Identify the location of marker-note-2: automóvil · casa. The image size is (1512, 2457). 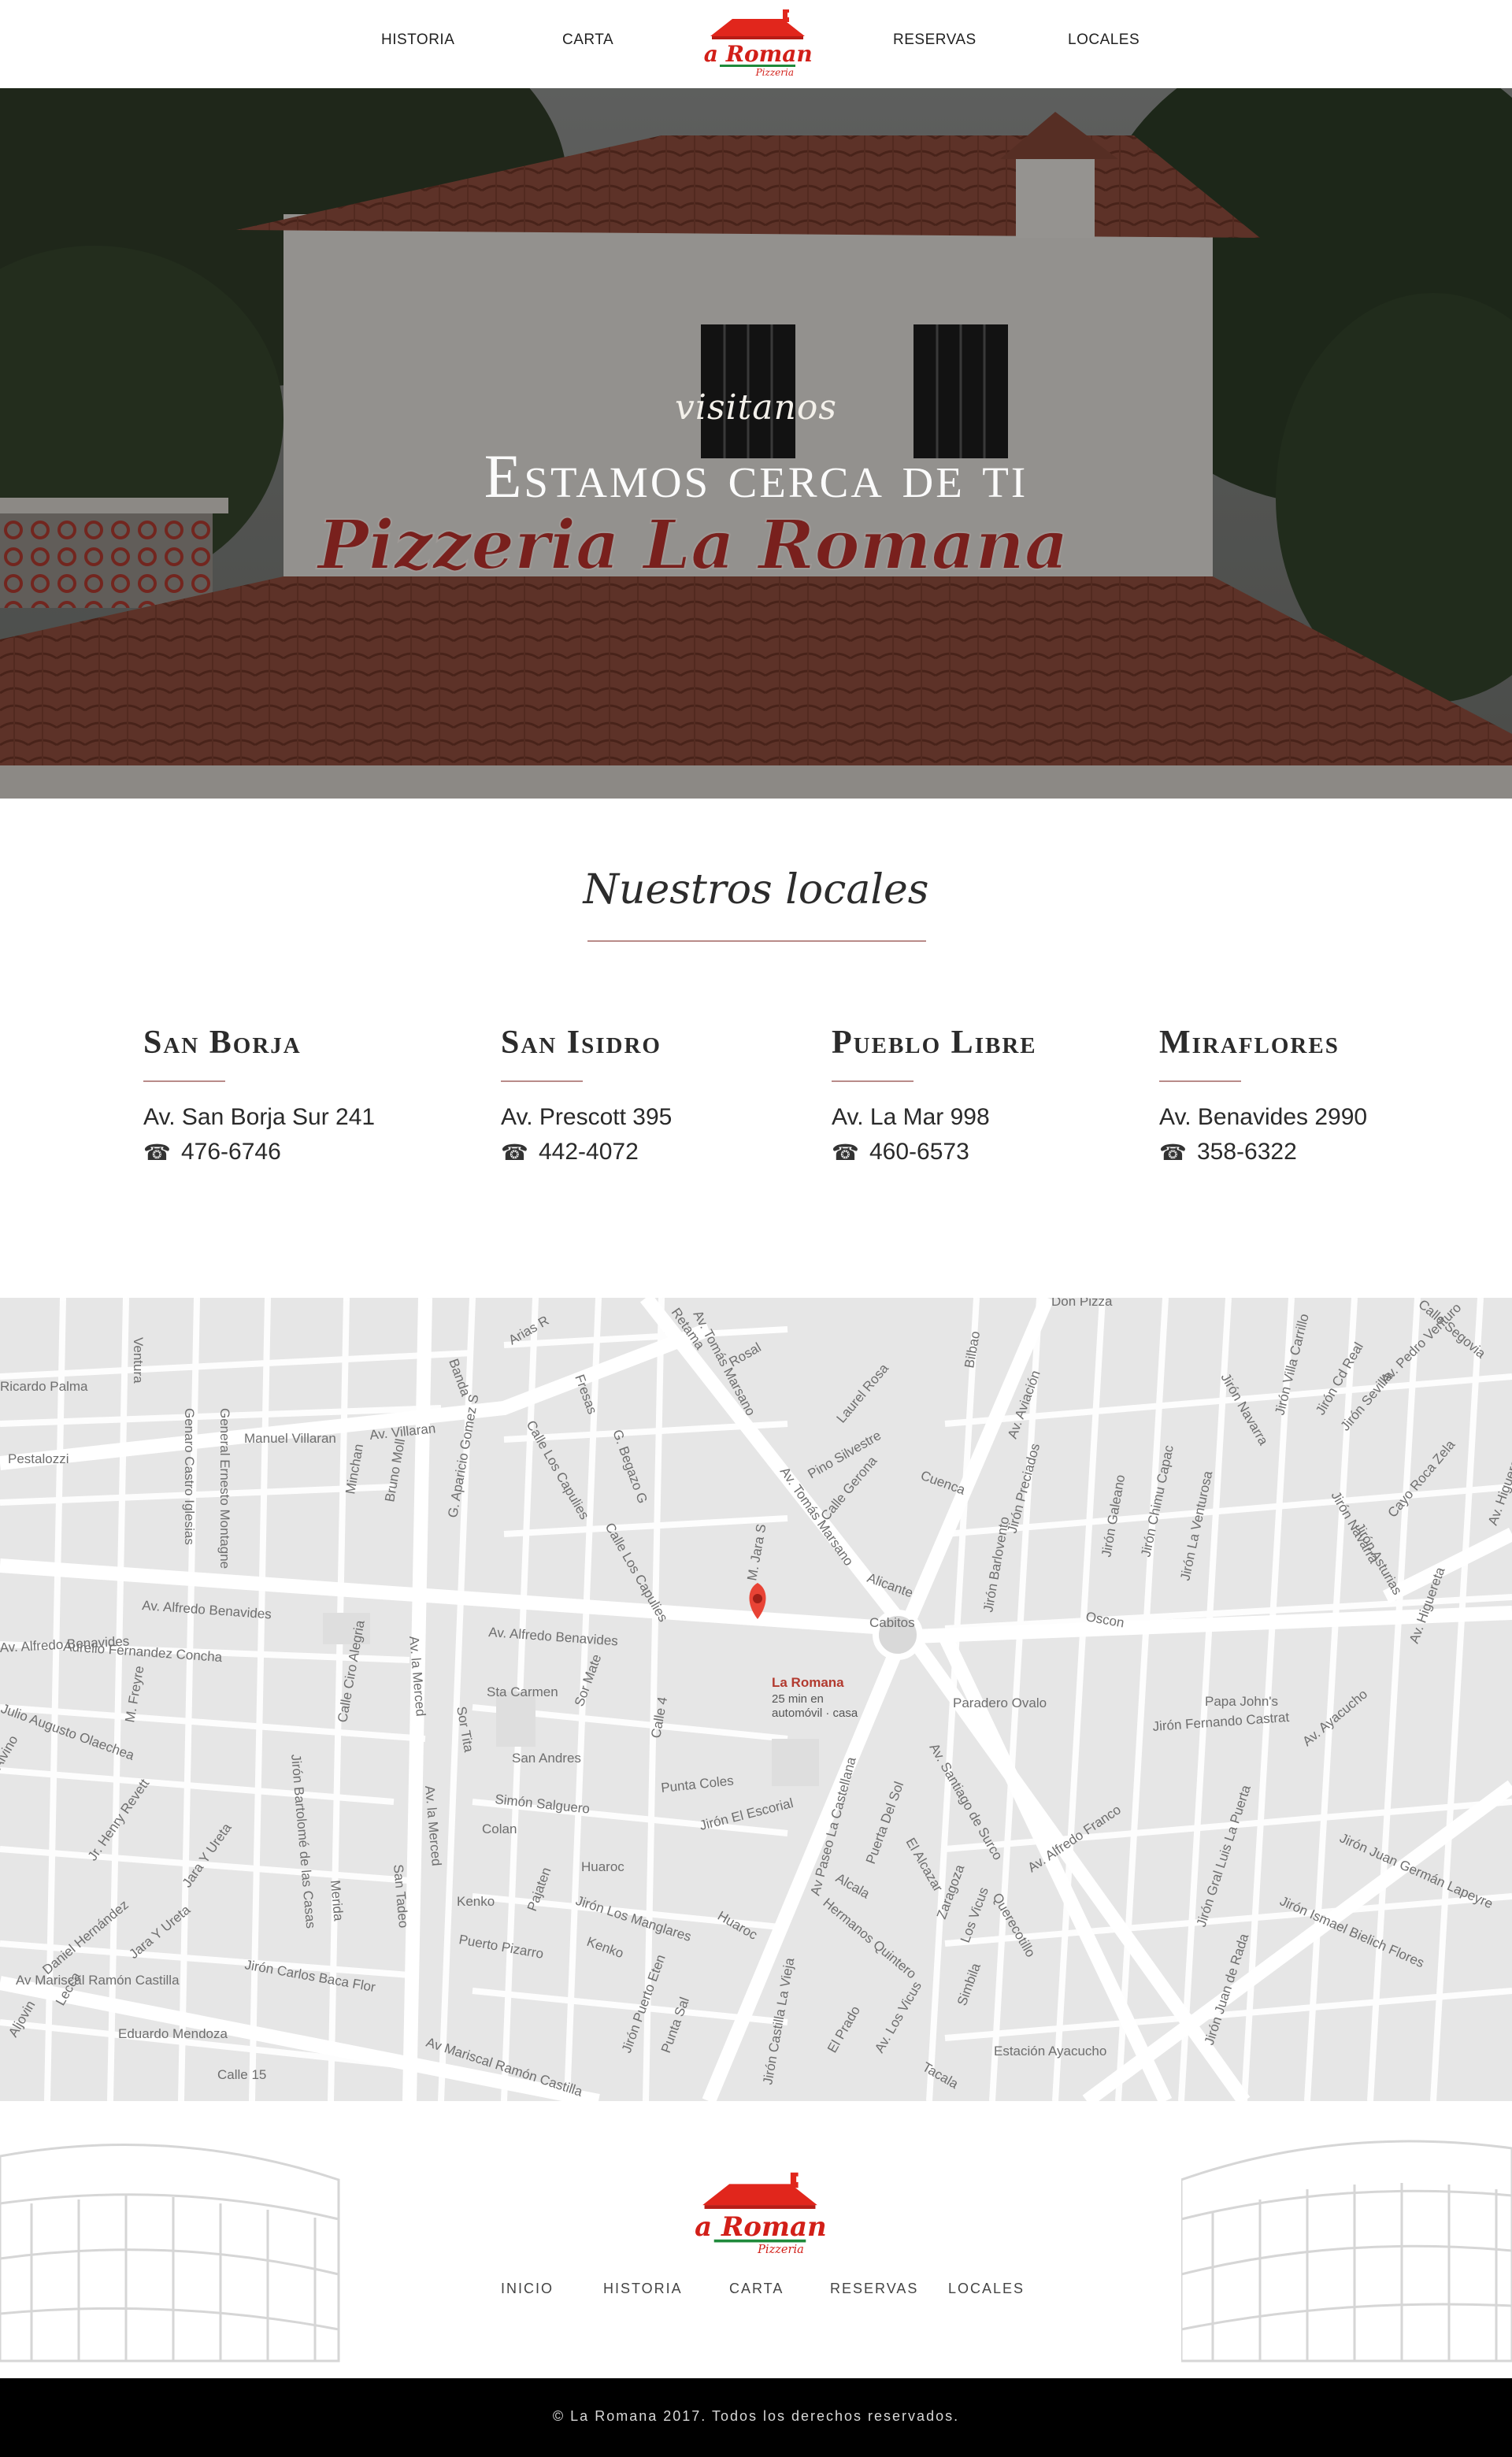
(815, 1713).